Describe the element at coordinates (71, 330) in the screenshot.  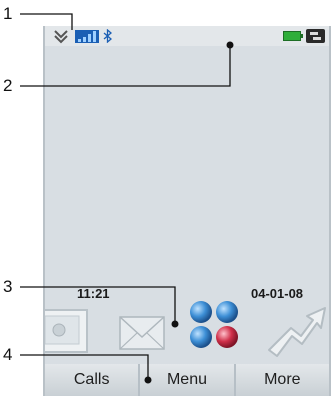
I see `photo-icon` at that location.